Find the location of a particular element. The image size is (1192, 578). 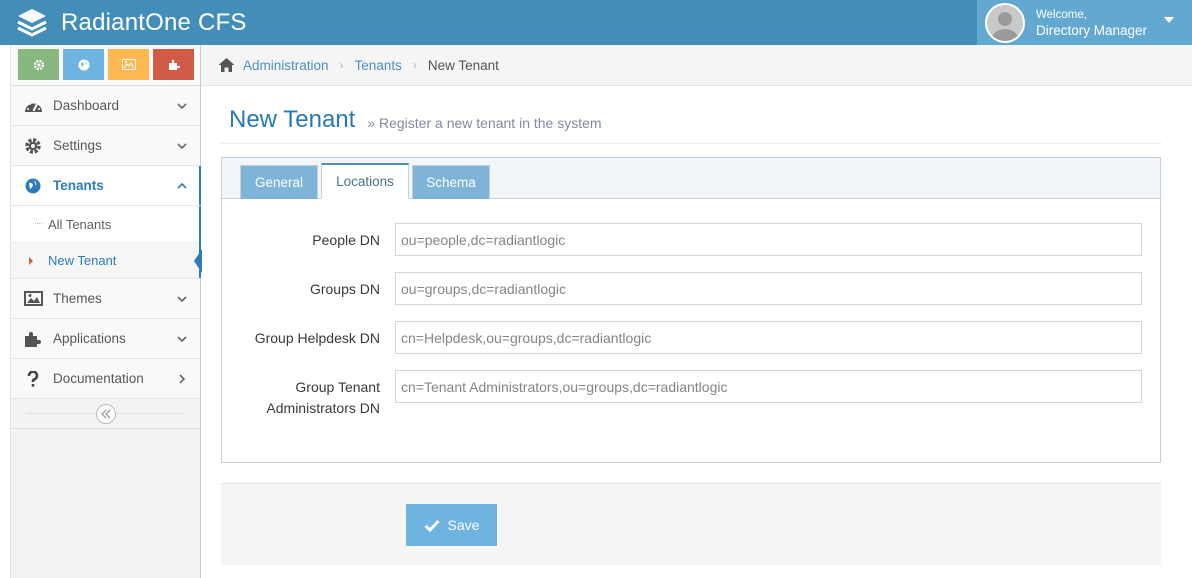

sidebar-collapse-bar is located at coordinates (105, 414).